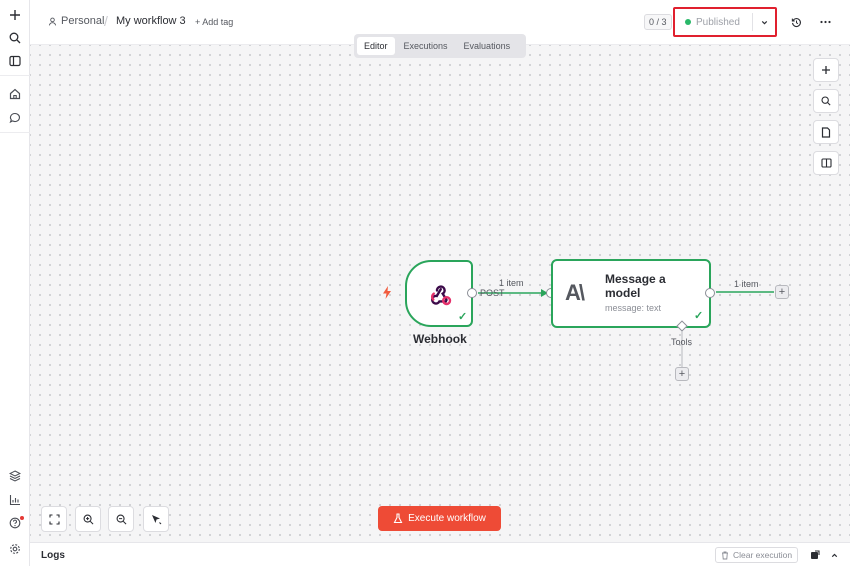  Describe the element at coordinates (441, 295) in the screenshot. I see `webhook-icon` at that location.